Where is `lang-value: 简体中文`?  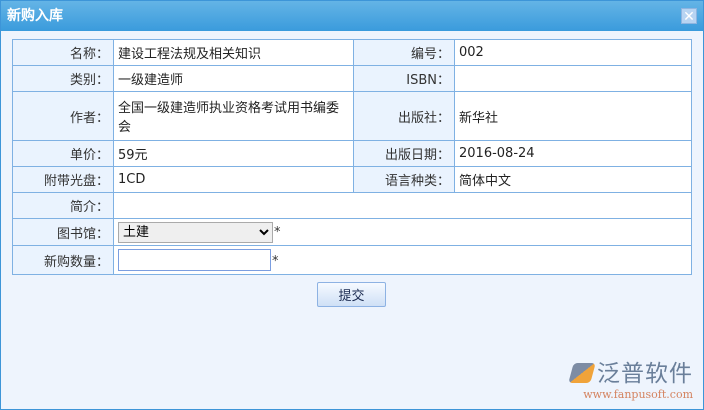
lang-value: 简体中文 is located at coordinates (573, 179).